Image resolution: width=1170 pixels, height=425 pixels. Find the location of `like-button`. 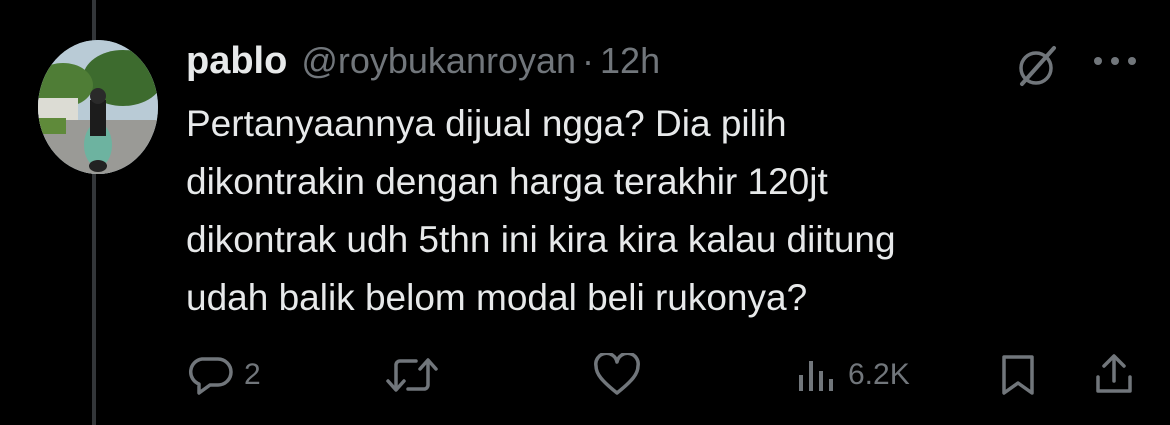

like-button is located at coordinates (617, 375).